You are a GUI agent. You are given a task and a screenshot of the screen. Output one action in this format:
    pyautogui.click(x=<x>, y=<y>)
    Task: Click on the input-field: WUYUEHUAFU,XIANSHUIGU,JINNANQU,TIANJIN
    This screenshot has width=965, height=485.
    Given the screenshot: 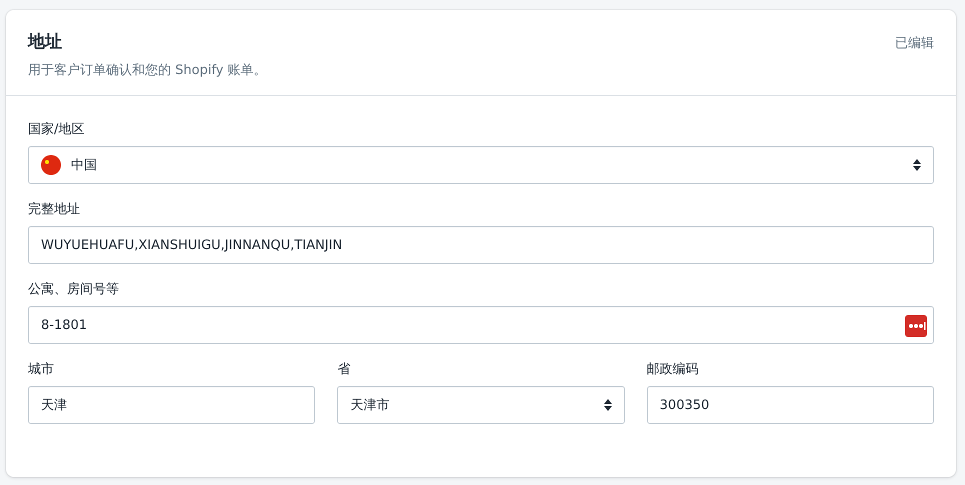 What is the action you would take?
    pyautogui.click(x=481, y=245)
    